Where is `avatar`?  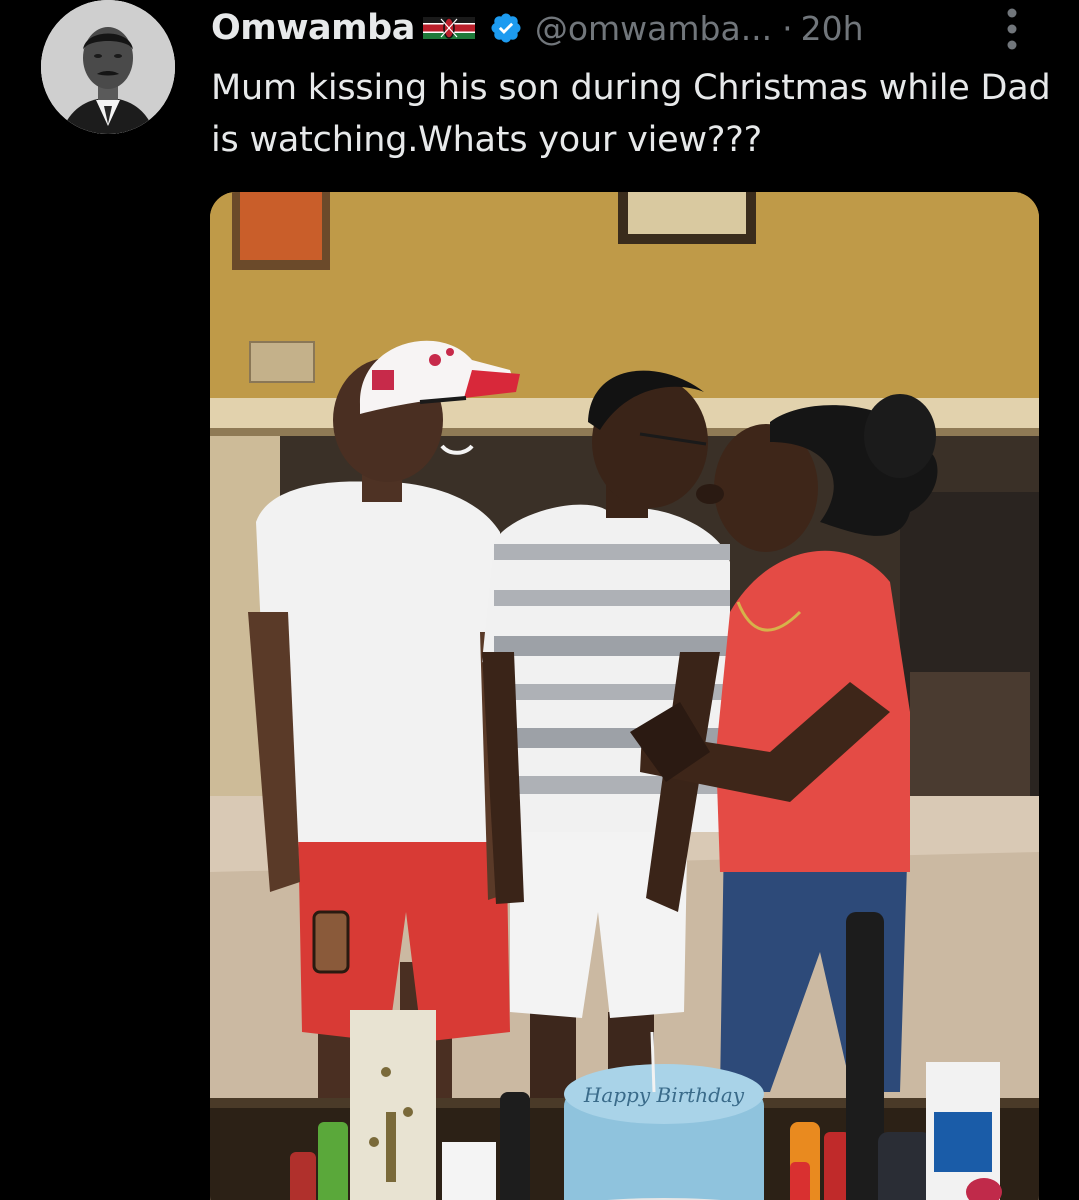
avatar is located at coordinates (108, 67).